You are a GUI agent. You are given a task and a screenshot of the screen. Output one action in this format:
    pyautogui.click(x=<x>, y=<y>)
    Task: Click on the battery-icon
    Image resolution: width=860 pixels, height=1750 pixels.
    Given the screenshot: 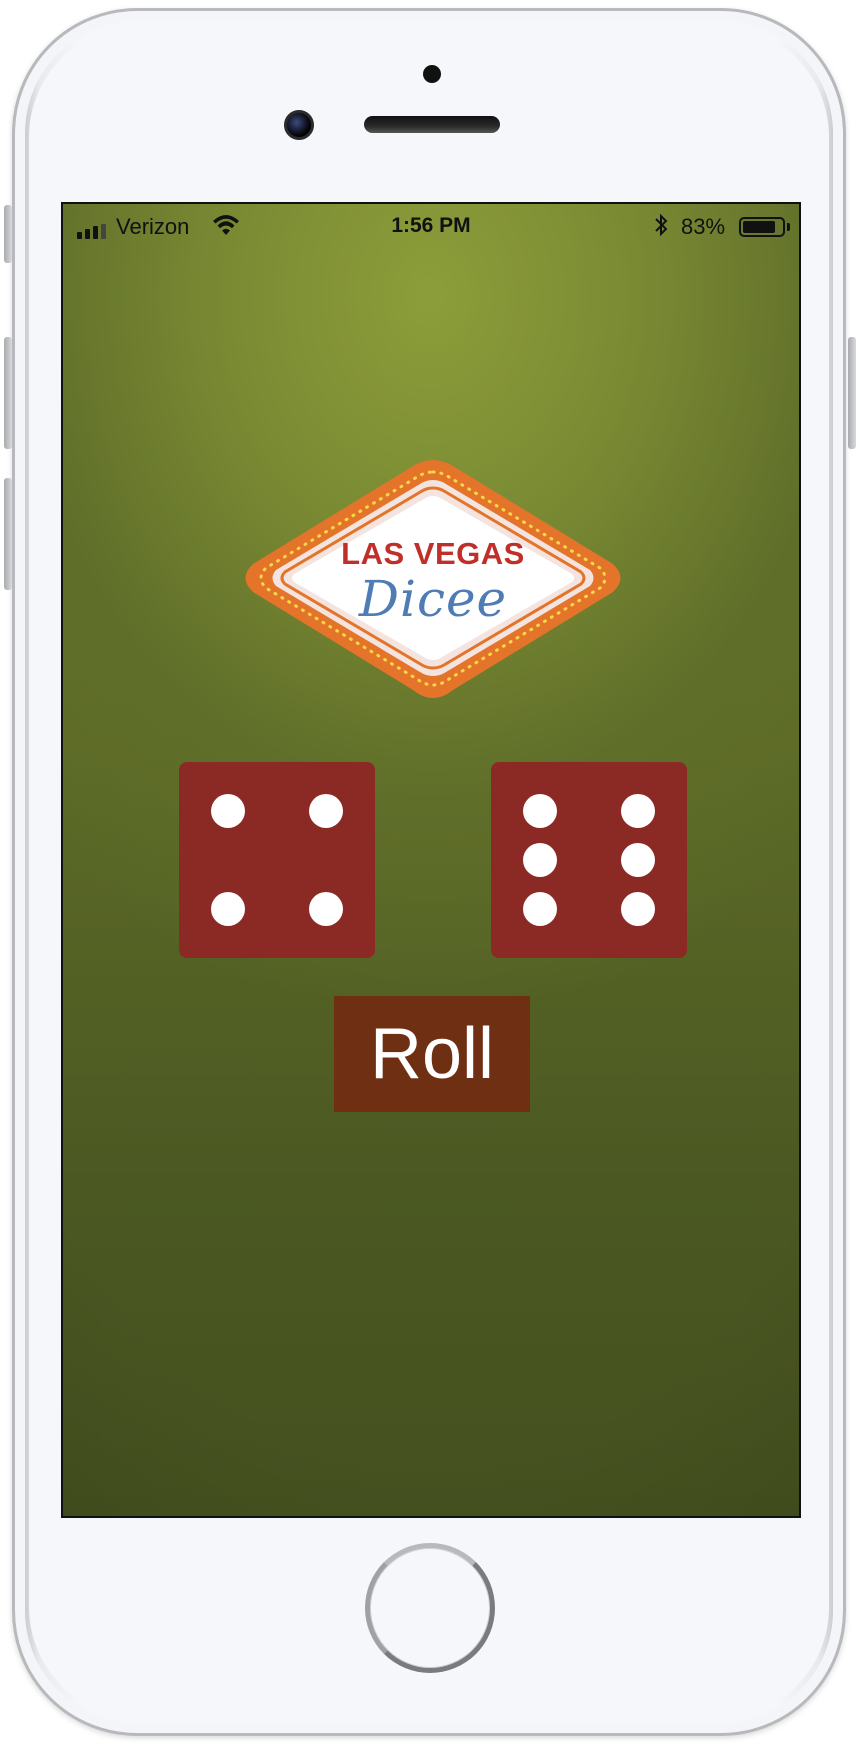 What is the action you would take?
    pyautogui.click(x=762, y=227)
    